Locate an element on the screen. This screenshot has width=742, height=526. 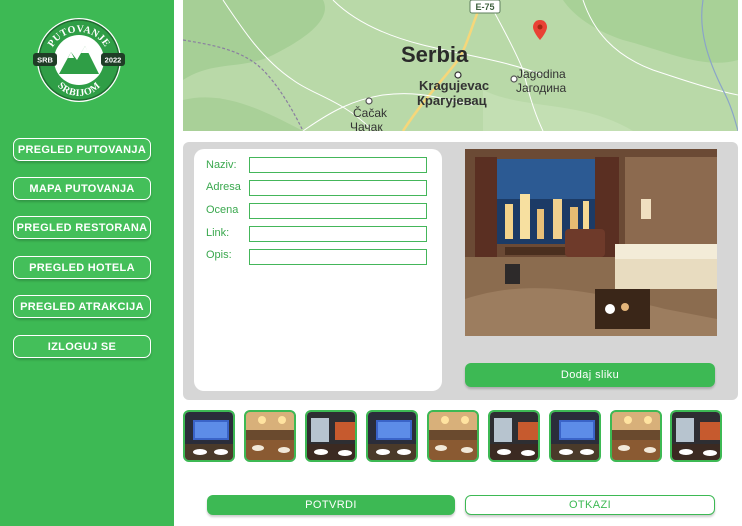
confirm-button: POTVRDI is located at coordinates (331, 505).